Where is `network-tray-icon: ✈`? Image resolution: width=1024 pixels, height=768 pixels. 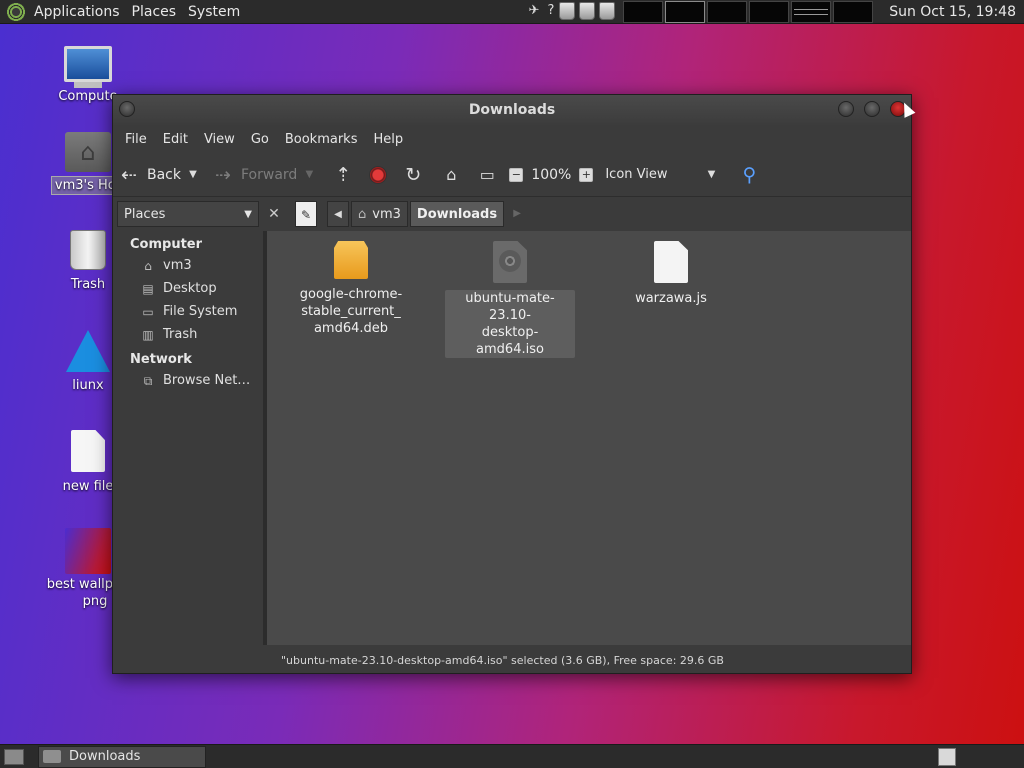
network-tray-icon: ✈ is located at coordinates (534, 11).